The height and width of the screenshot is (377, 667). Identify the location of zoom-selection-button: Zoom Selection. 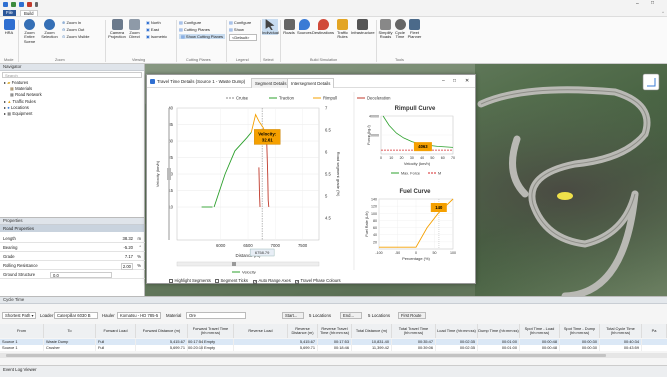
(49, 29).